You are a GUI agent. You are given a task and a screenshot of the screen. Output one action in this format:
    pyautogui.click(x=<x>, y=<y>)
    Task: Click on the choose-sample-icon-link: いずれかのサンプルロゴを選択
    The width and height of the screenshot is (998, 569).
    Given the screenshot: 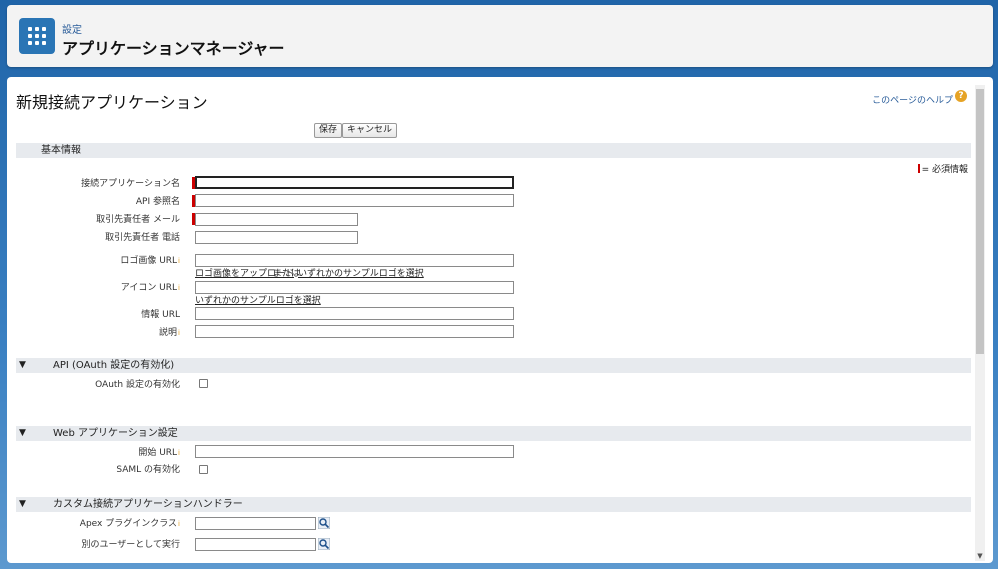 What is the action you would take?
    pyautogui.click(x=258, y=299)
    